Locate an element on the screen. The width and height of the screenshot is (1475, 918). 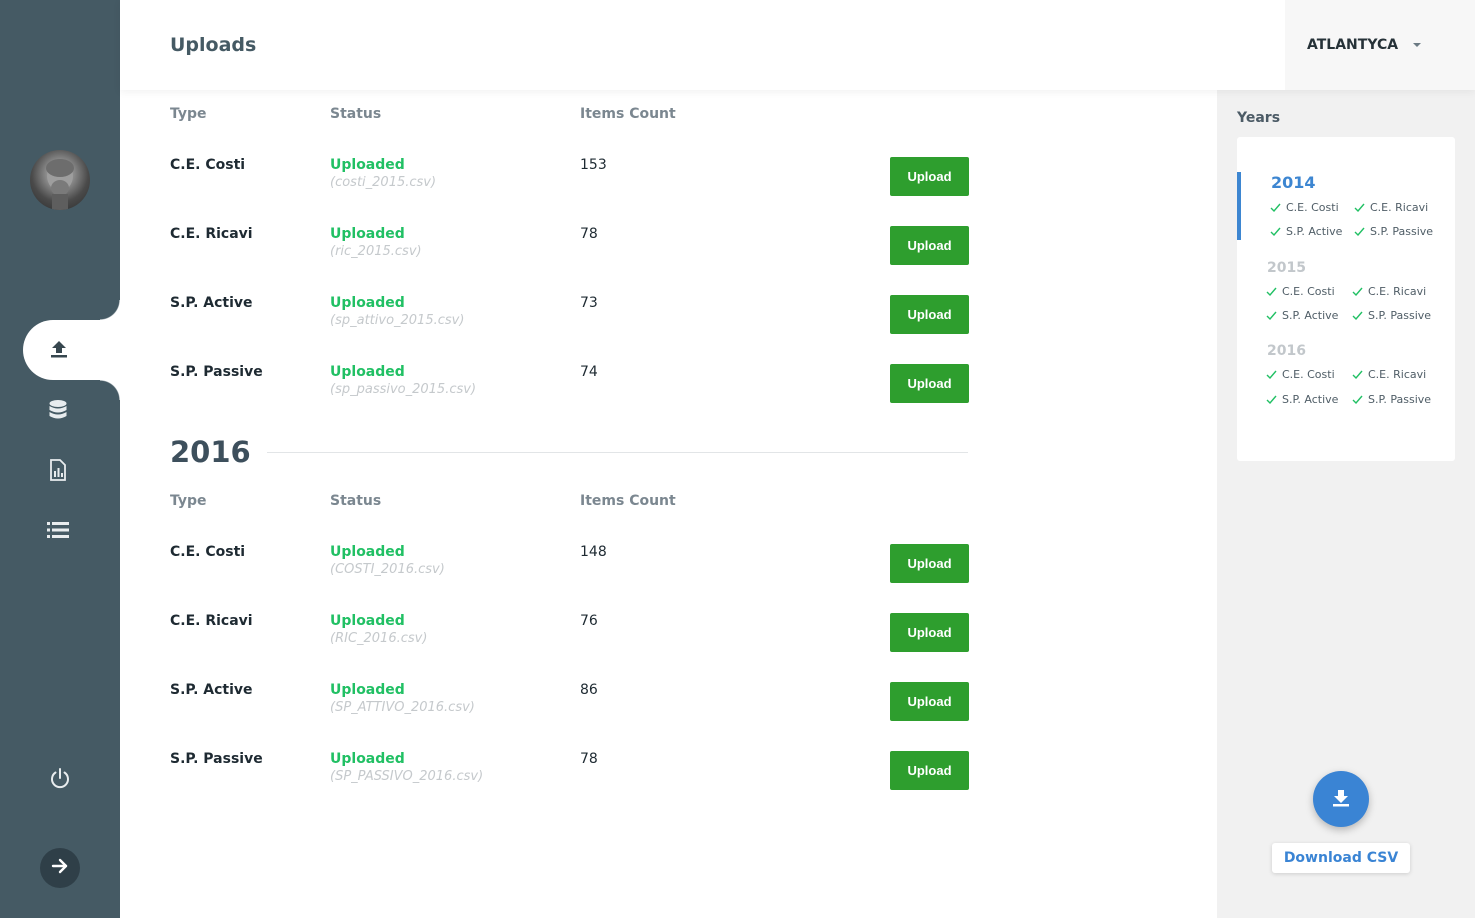
nav-item-uploads is located at coordinates (71, 350).